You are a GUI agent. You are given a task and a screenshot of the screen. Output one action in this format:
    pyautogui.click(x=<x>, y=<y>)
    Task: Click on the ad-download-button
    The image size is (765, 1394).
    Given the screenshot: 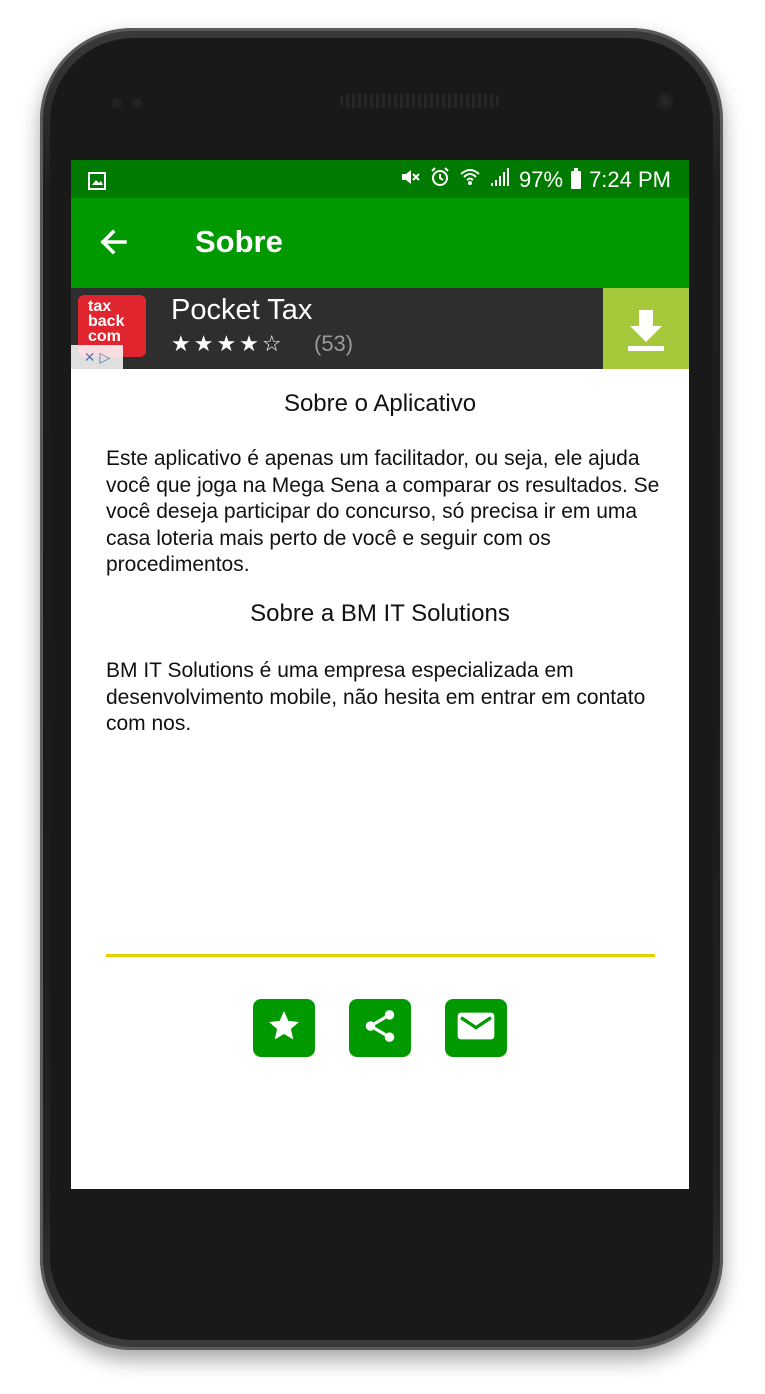 What is the action you would take?
    pyautogui.click(x=646, y=328)
    